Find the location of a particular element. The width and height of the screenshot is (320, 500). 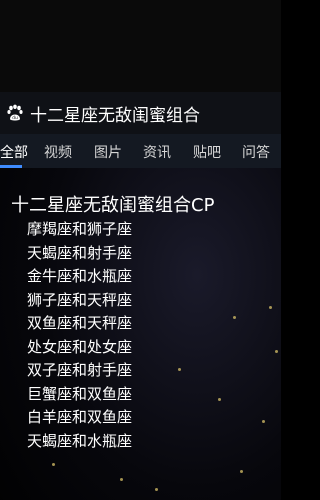

active-tab-indicator is located at coordinates (11, 166).